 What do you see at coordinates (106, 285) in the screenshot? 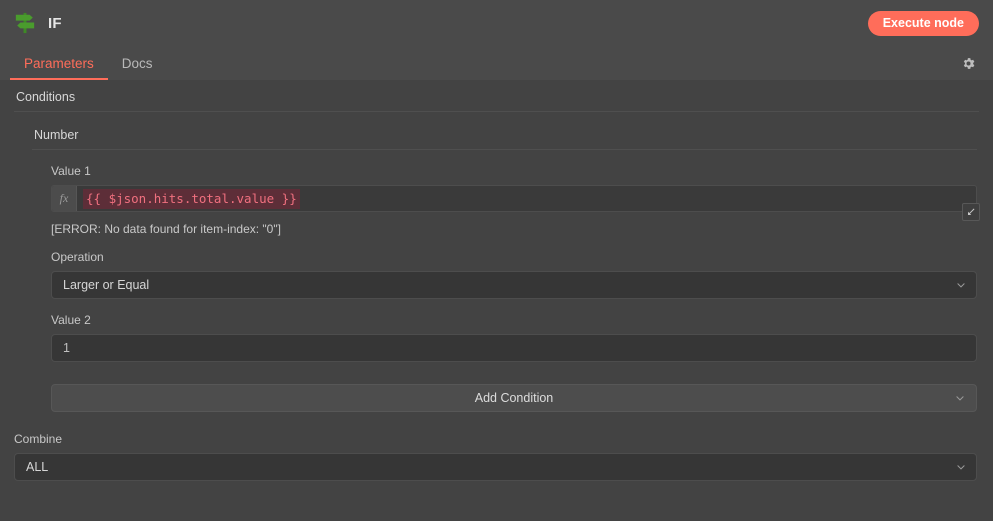
I see `operation-value: Larger or Equal` at bounding box center [106, 285].